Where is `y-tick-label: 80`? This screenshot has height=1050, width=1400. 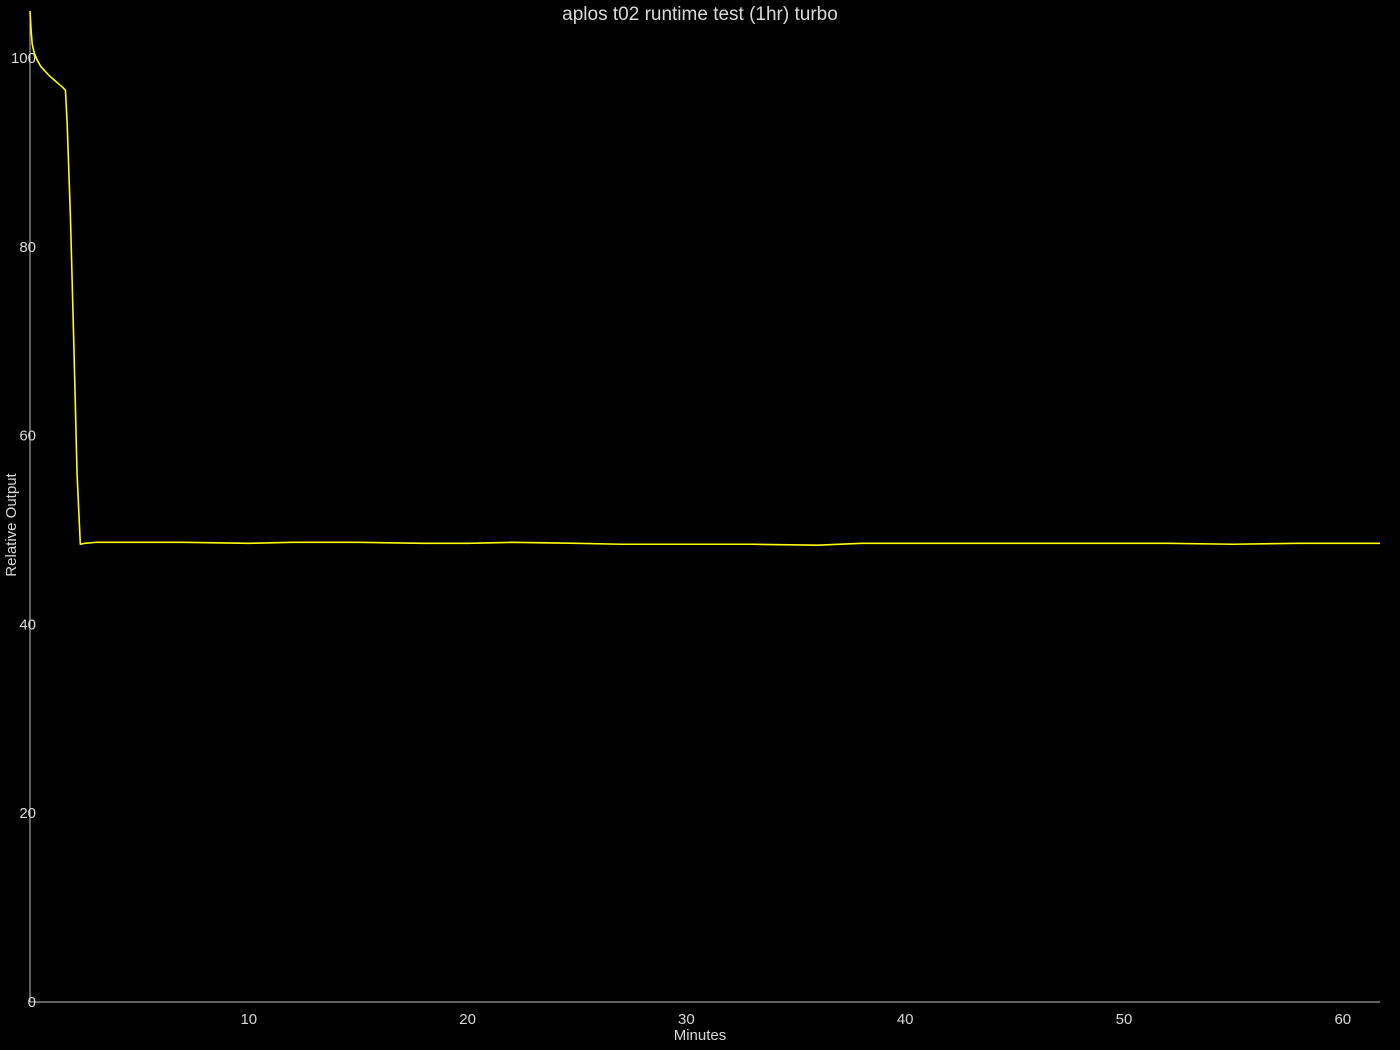
y-tick-label: 80 is located at coordinates (27, 247).